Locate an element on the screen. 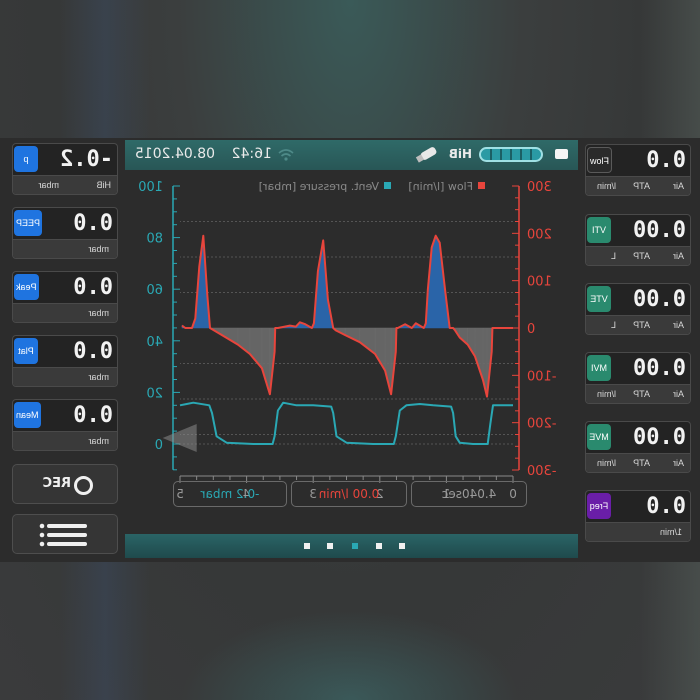 This screenshot has height=700, width=700. flow-tick-label: -100 is located at coordinates (542, 376).